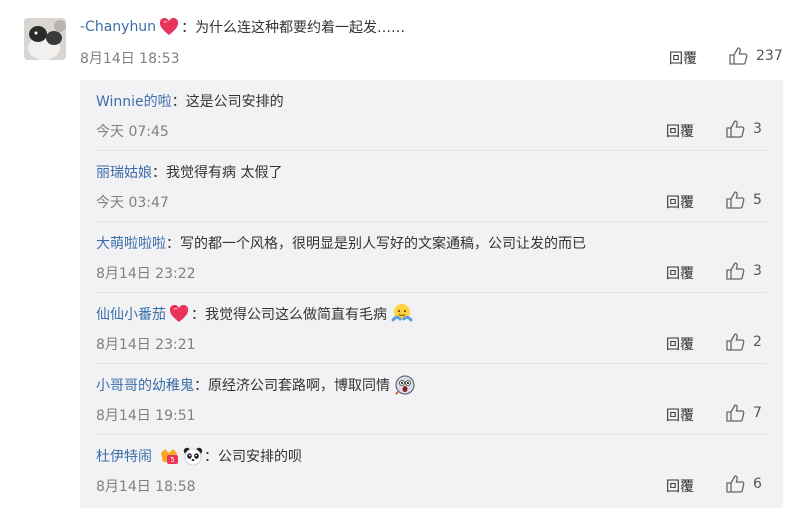 The width and height of the screenshot is (805, 508). I want to click on reply-line: 小哥哥的幼稚鬼 ： 原经济公司套路啊，博取同情, so click(256, 385).